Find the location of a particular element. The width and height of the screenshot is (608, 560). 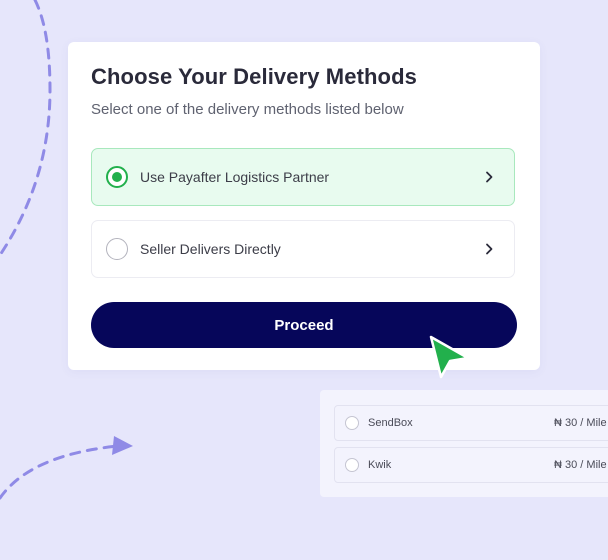

carrier-name: SendBox is located at coordinates (390, 423).